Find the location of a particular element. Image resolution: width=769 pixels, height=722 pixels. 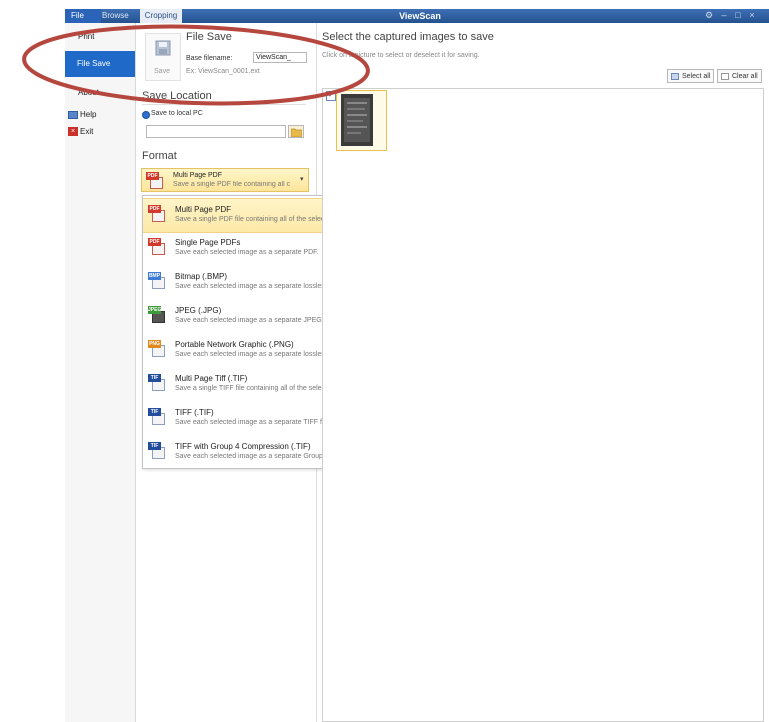

exit-icon: × is located at coordinates (73, 131).